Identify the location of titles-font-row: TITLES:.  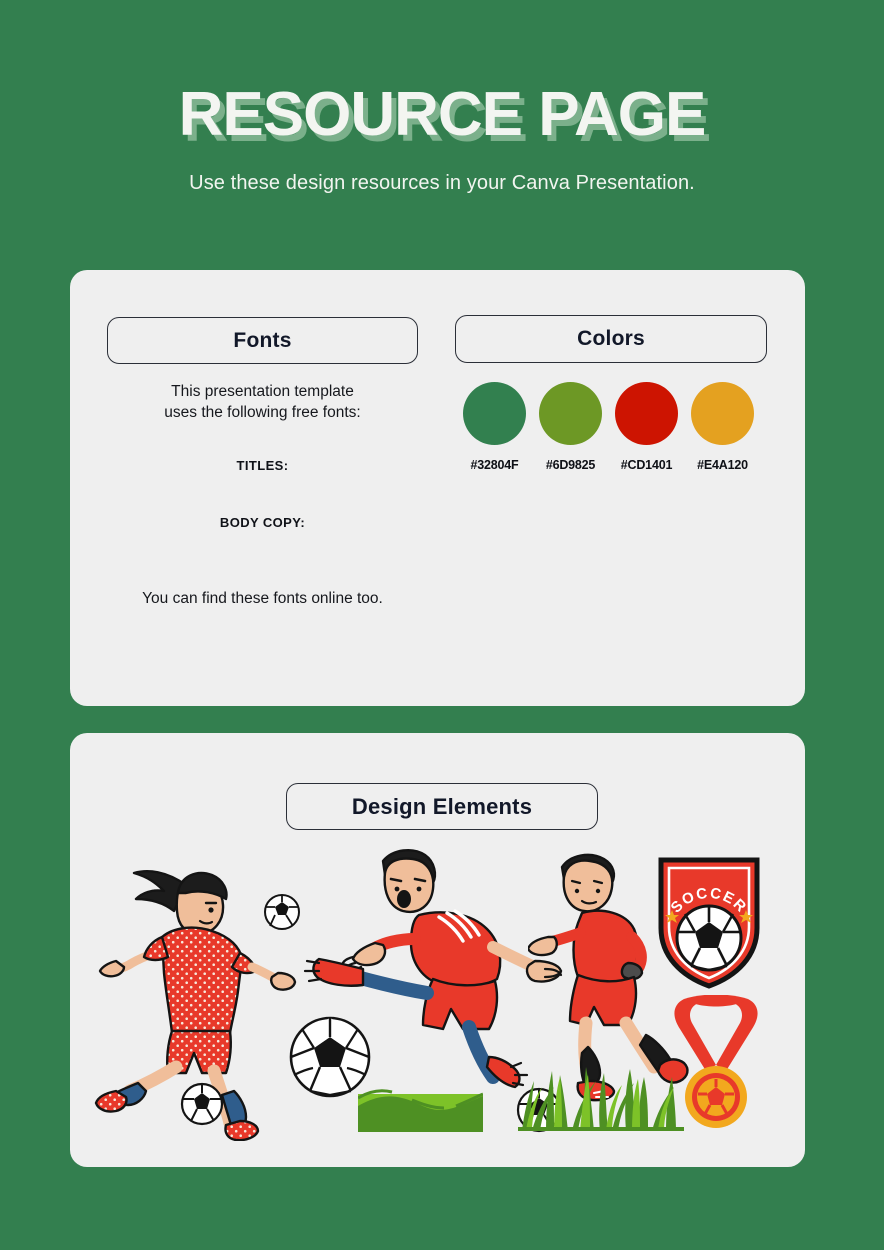
(262, 469).